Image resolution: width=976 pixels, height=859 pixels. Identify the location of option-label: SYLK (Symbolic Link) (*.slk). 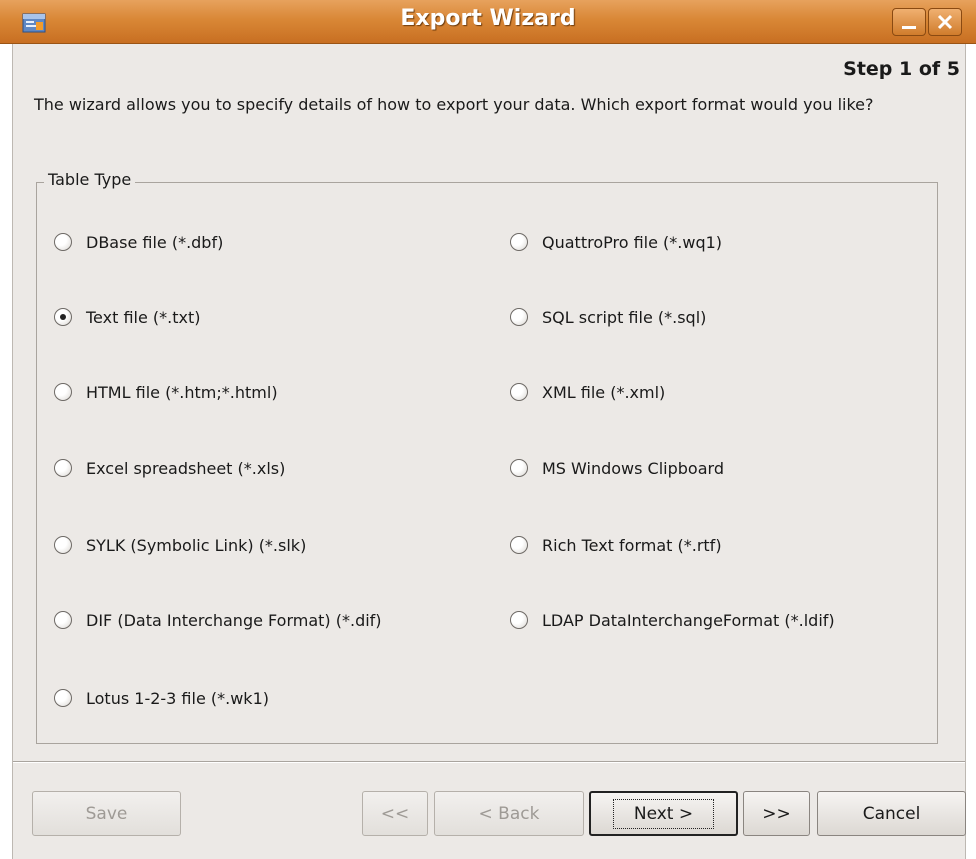
(196, 545).